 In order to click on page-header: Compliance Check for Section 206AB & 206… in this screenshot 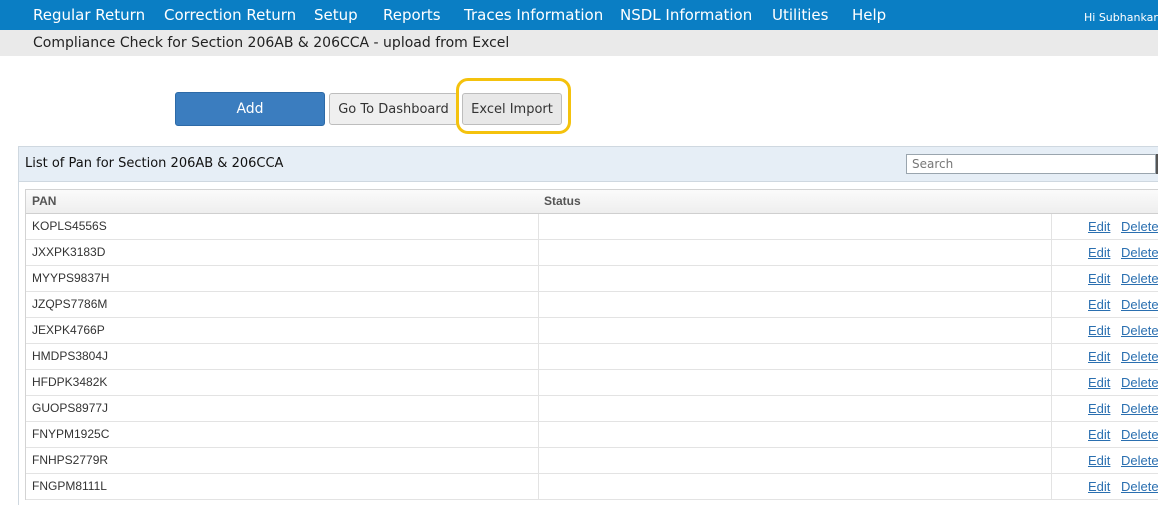, I will do `click(579, 43)`.